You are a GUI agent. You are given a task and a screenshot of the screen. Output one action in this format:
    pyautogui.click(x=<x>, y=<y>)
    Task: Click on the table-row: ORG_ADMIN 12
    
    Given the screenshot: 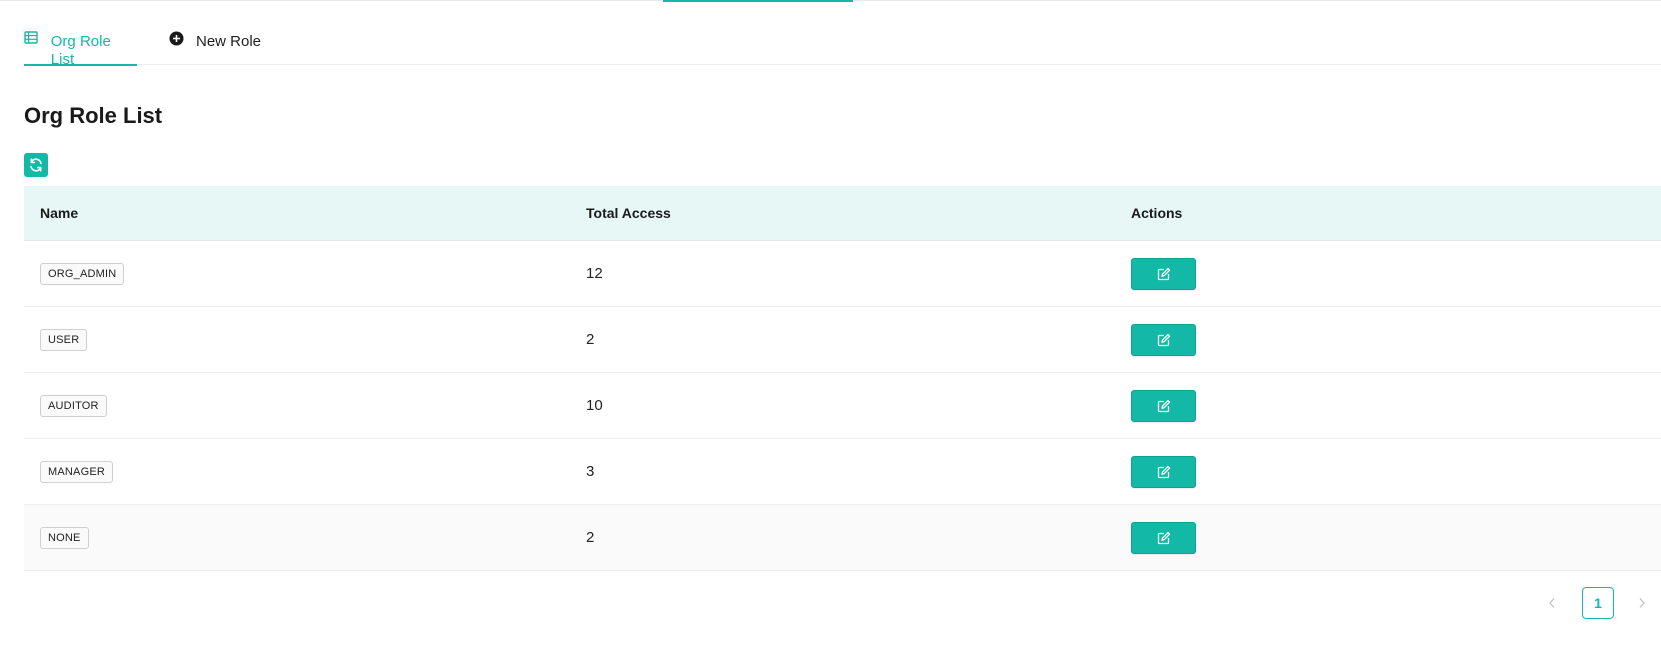 What is the action you would take?
    pyautogui.click(x=842, y=274)
    